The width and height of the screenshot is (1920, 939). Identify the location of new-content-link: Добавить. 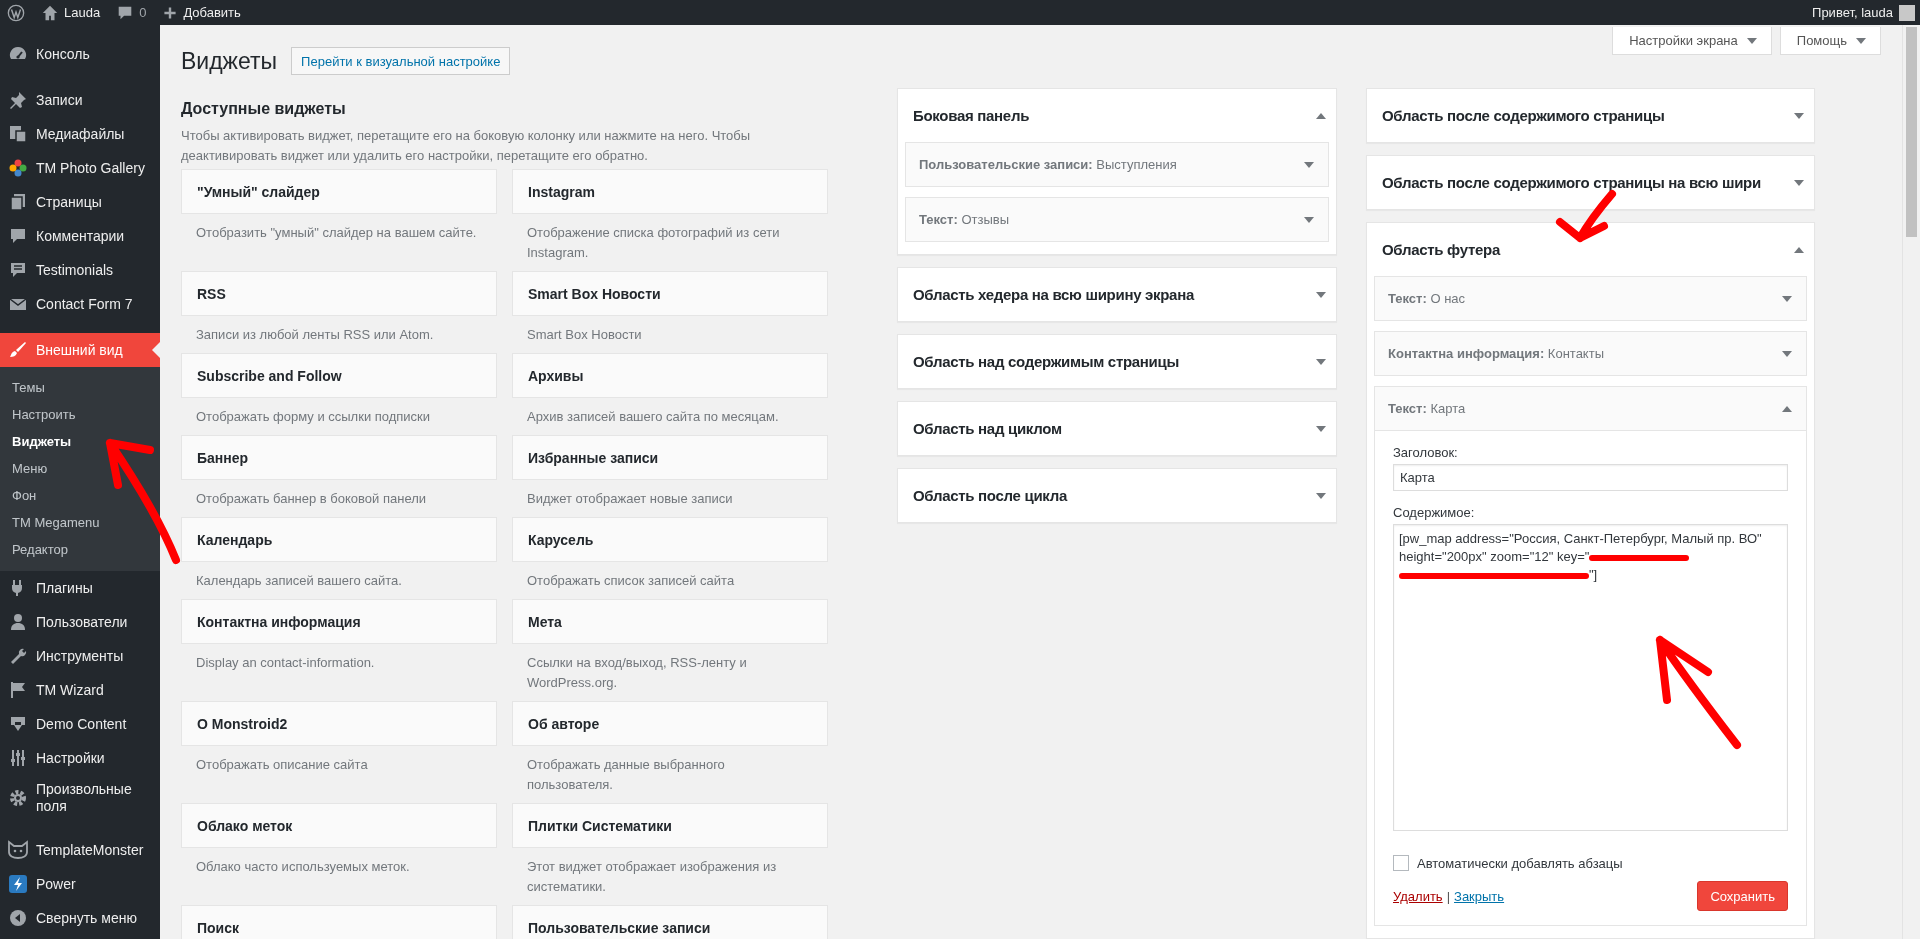
(212, 12).